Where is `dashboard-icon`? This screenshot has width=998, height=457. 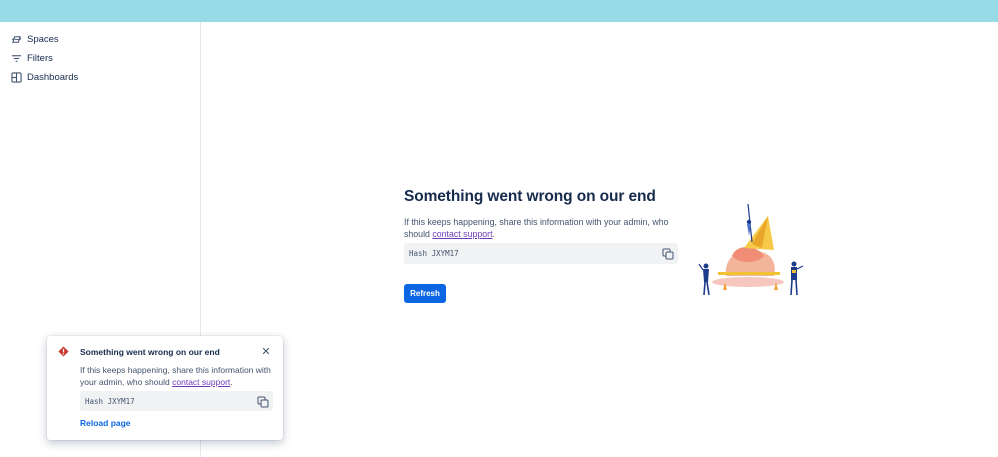 dashboard-icon is located at coordinates (16, 77).